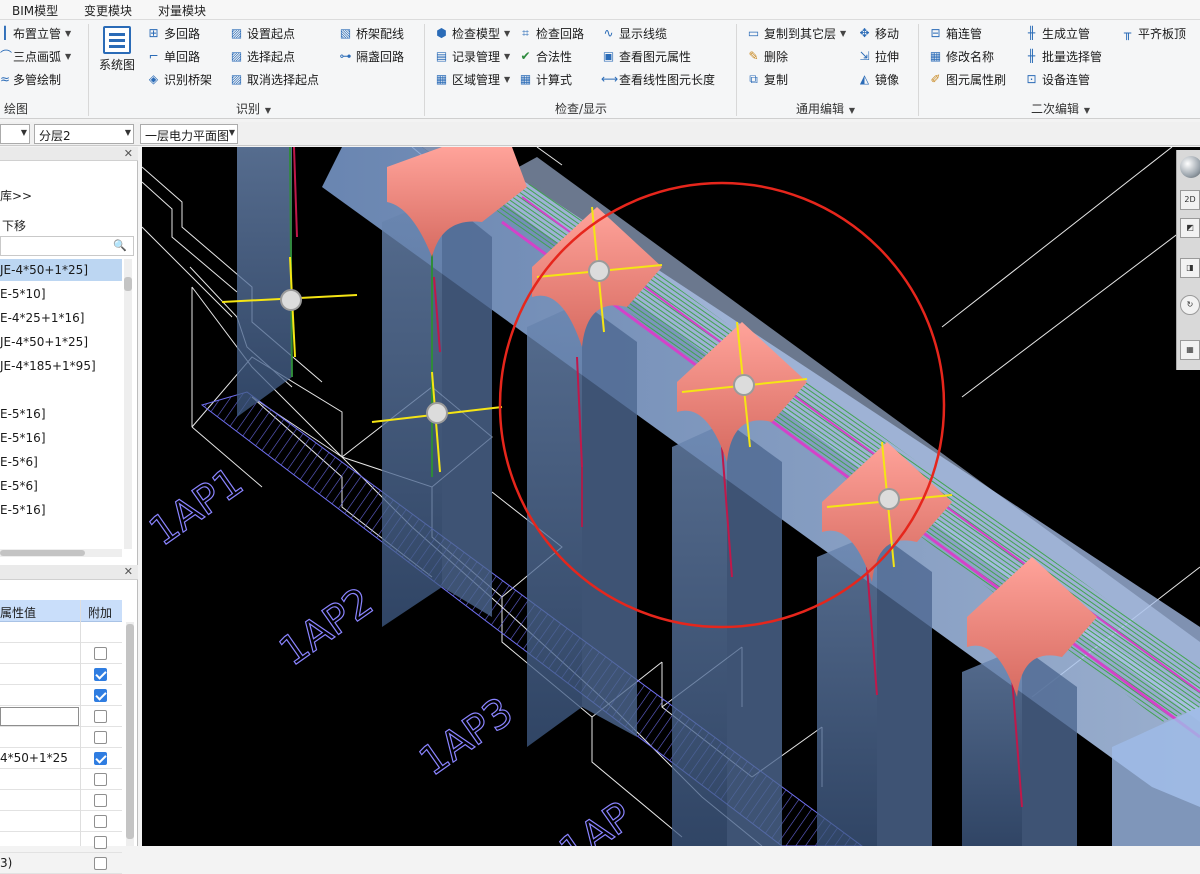  I want to click on batch-select-pipe-button: ╫ 批量选择管, so click(1063, 56).